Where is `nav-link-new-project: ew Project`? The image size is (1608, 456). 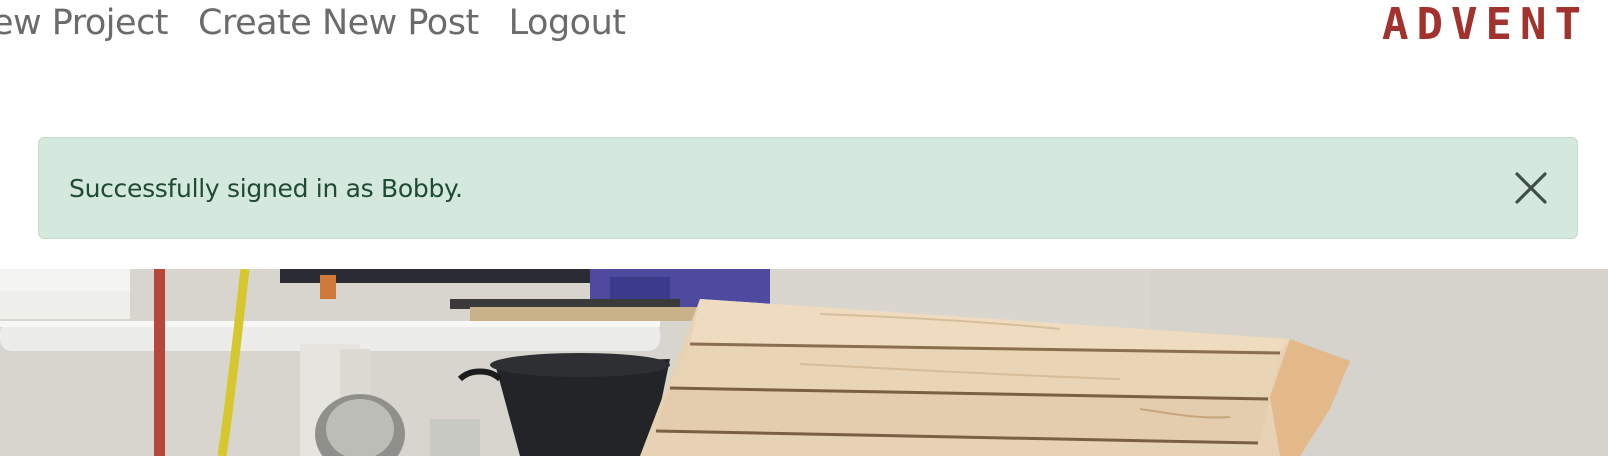
nav-link-new-project: ew Project is located at coordinates (84, 23).